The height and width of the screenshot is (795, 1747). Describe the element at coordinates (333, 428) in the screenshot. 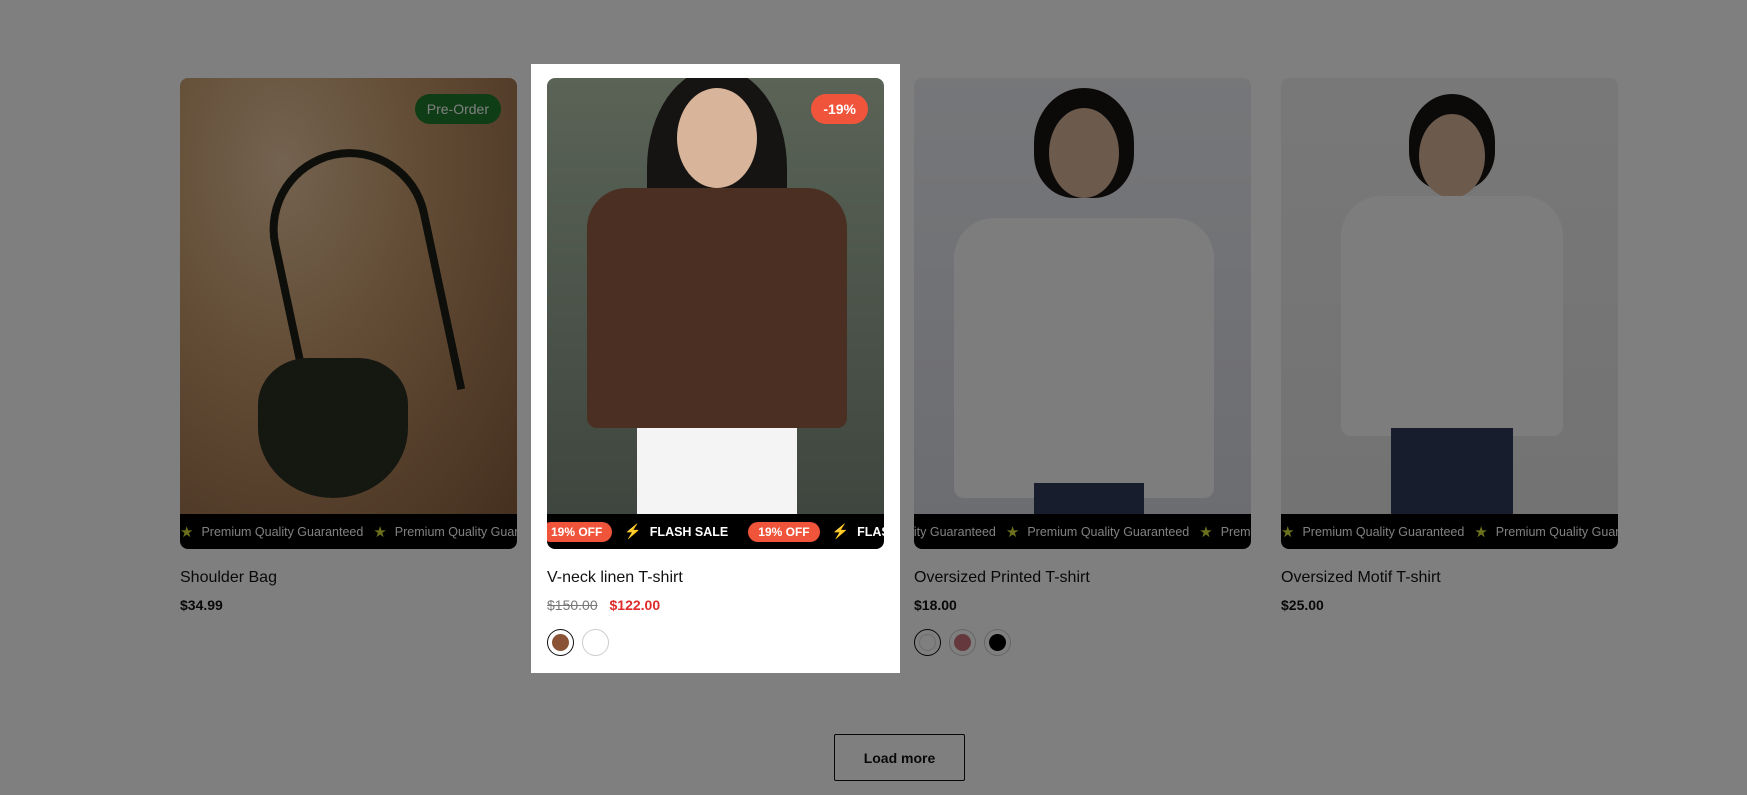

I see `bag-body` at that location.